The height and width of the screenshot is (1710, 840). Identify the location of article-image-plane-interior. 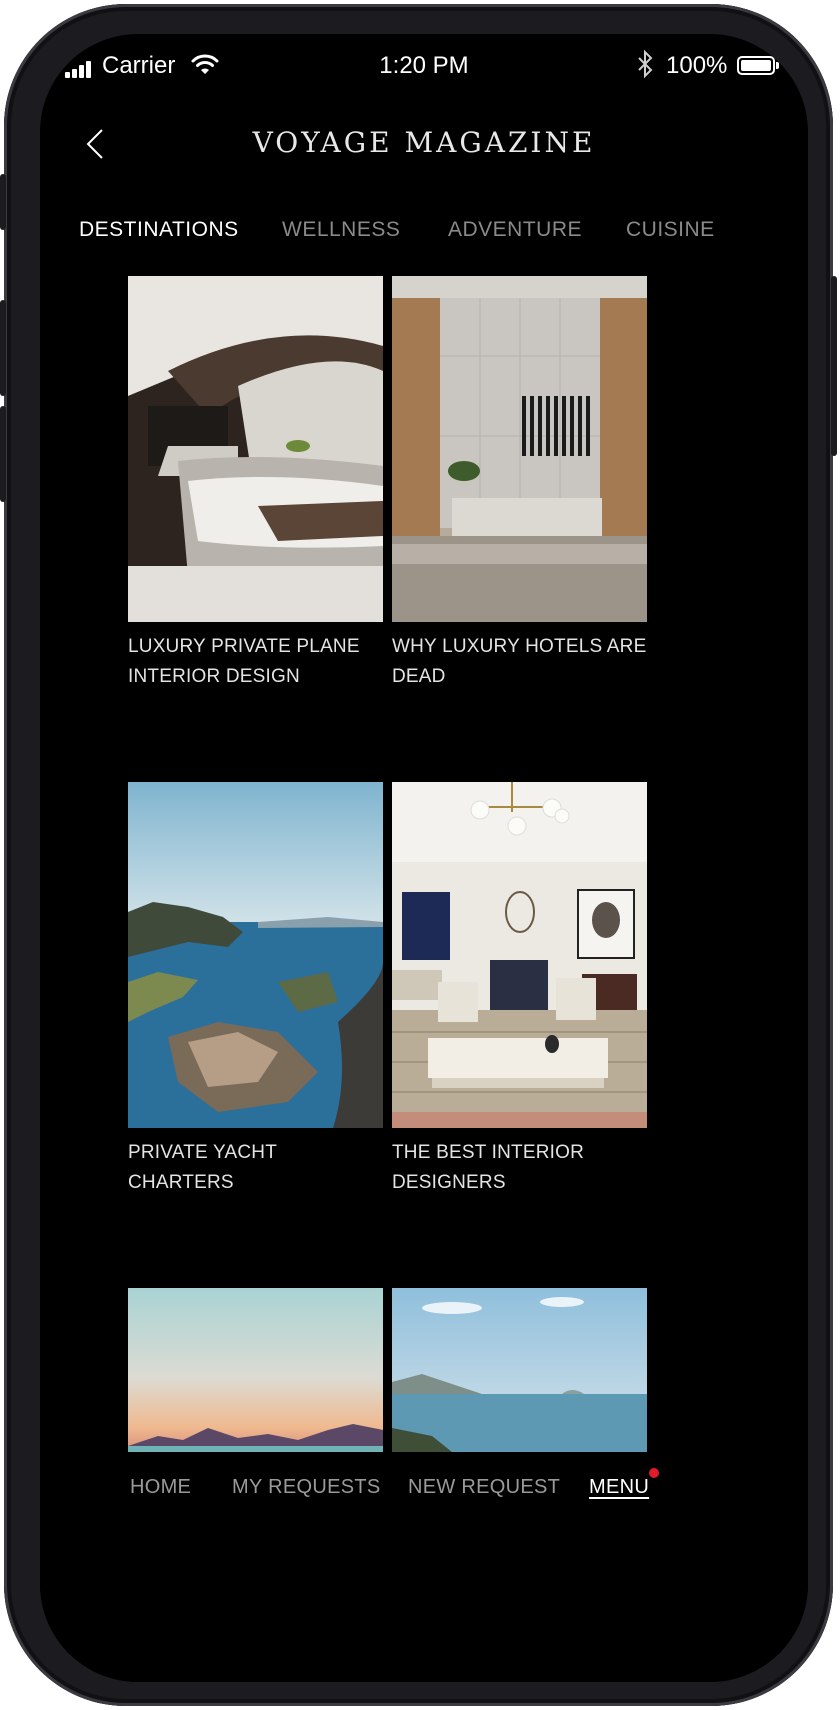
(255, 449).